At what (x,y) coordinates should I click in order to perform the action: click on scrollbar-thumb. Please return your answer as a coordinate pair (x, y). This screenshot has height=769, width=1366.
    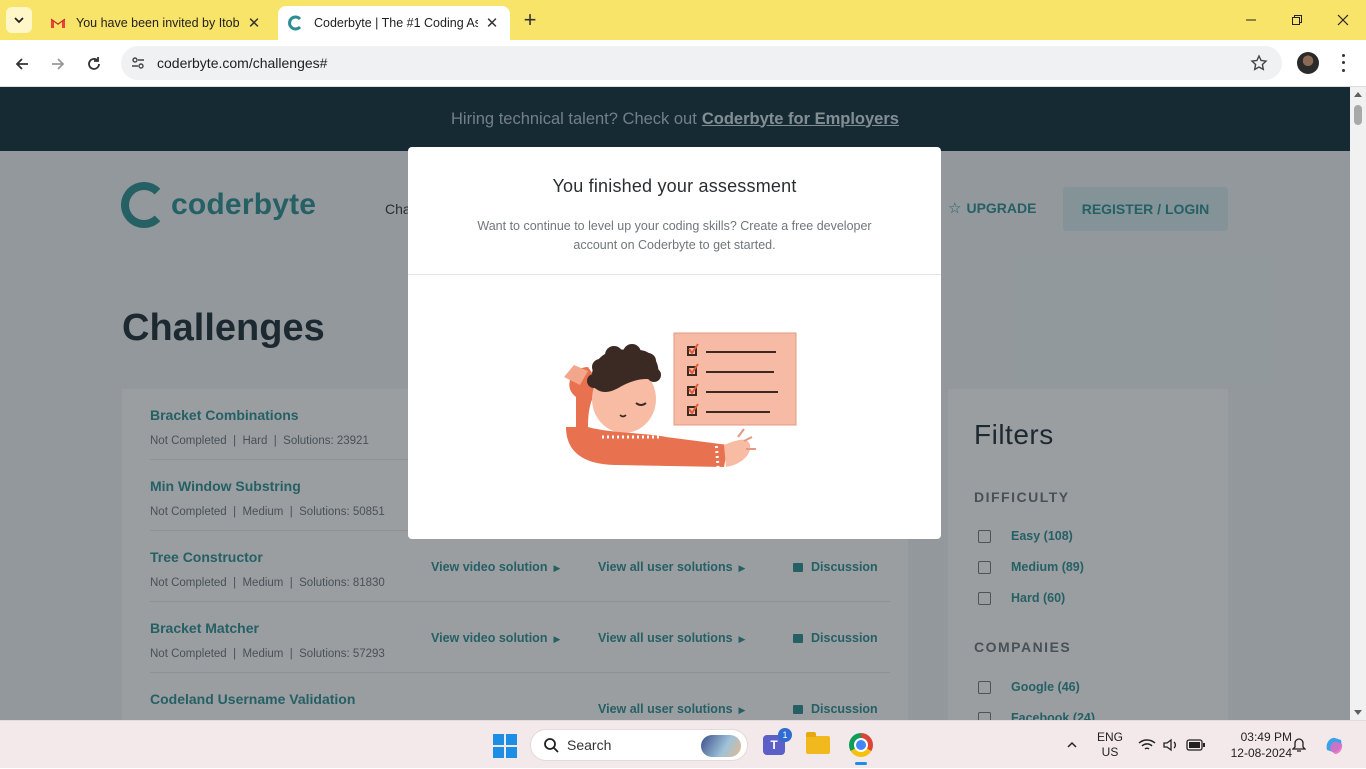
    Looking at the image, I should click on (1358, 115).